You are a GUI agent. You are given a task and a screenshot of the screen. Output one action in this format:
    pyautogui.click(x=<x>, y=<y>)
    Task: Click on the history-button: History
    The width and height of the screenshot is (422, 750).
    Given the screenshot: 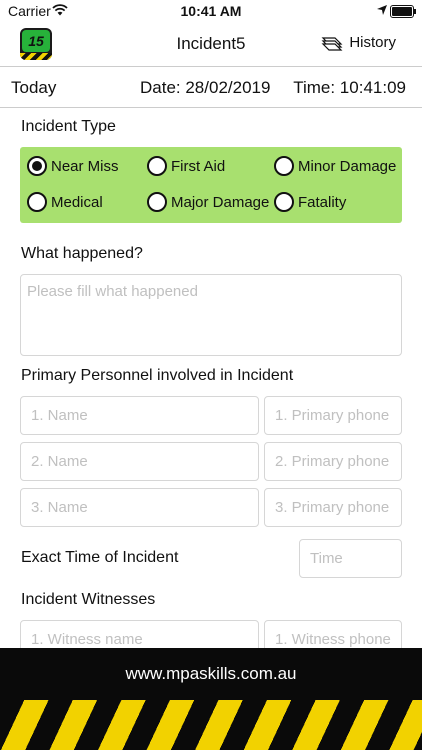 What is the action you would take?
    pyautogui.click(x=358, y=42)
    